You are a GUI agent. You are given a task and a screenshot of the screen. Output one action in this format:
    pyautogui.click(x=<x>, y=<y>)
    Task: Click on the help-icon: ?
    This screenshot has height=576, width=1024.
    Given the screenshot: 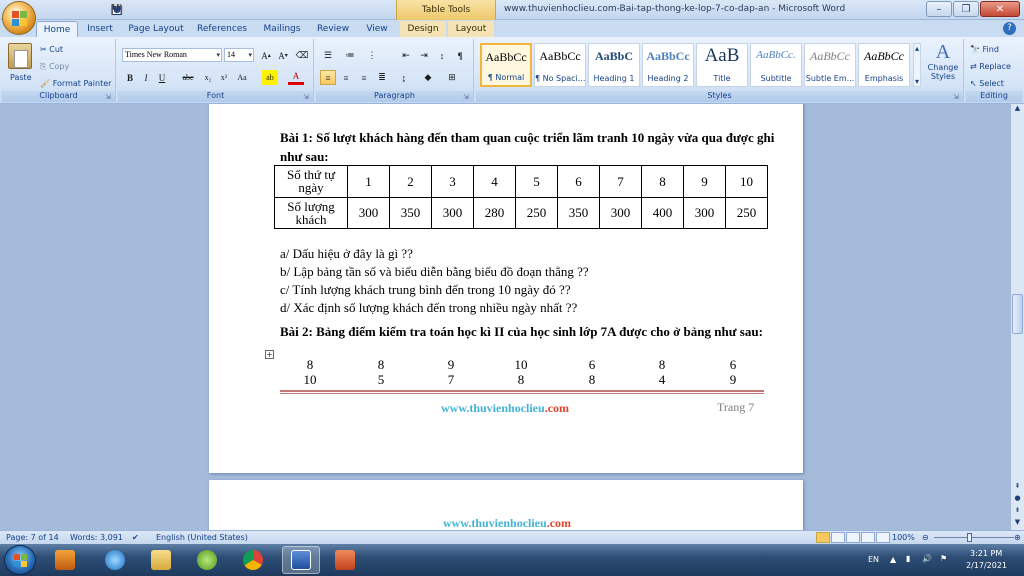 What is the action you would take?
    pyautogui.click(x=1009, y=28)
    